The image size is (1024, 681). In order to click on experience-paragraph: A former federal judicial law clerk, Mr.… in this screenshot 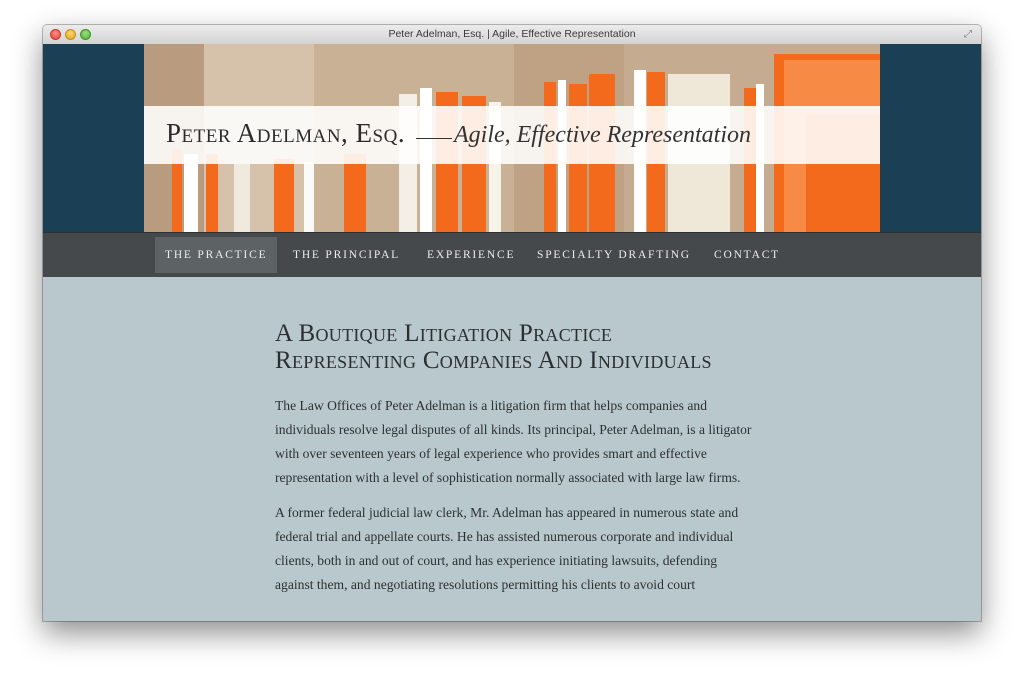, I will do `click(507, 548)`.